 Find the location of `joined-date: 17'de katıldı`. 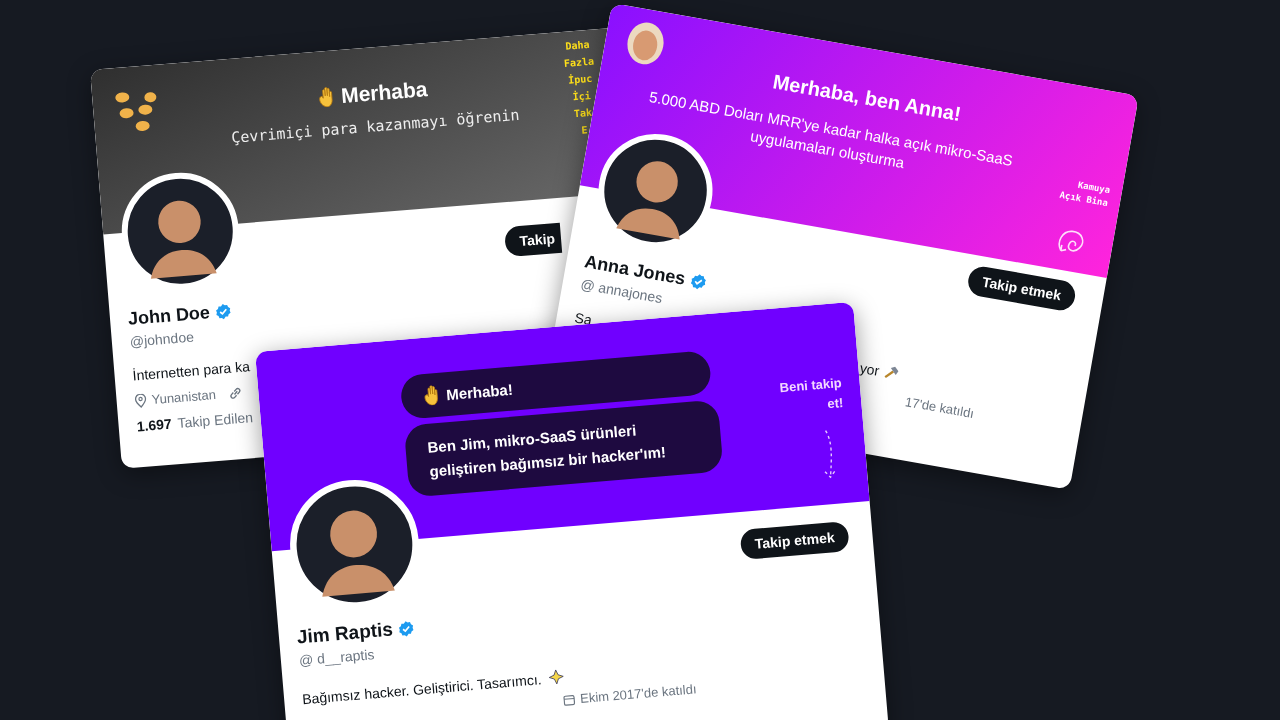

joined-date: 17'de katıldı is located at coordinates (939, 407).